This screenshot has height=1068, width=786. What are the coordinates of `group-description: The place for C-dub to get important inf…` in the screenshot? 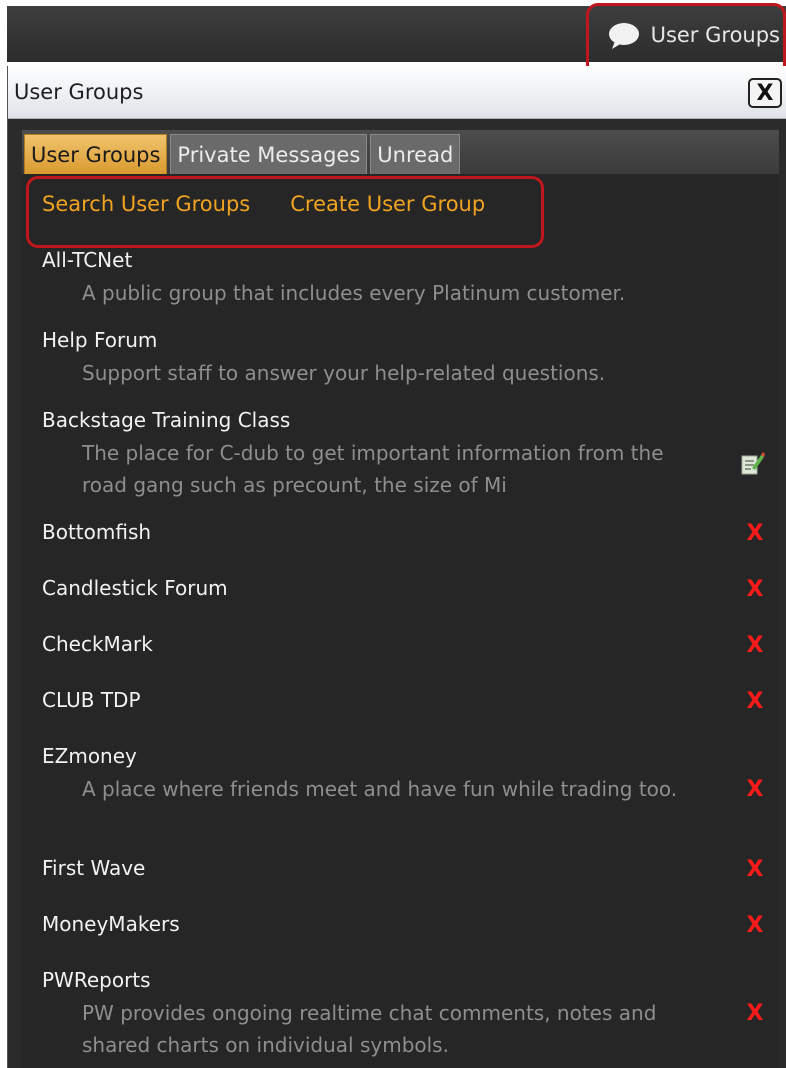 It's located at (373, 469).